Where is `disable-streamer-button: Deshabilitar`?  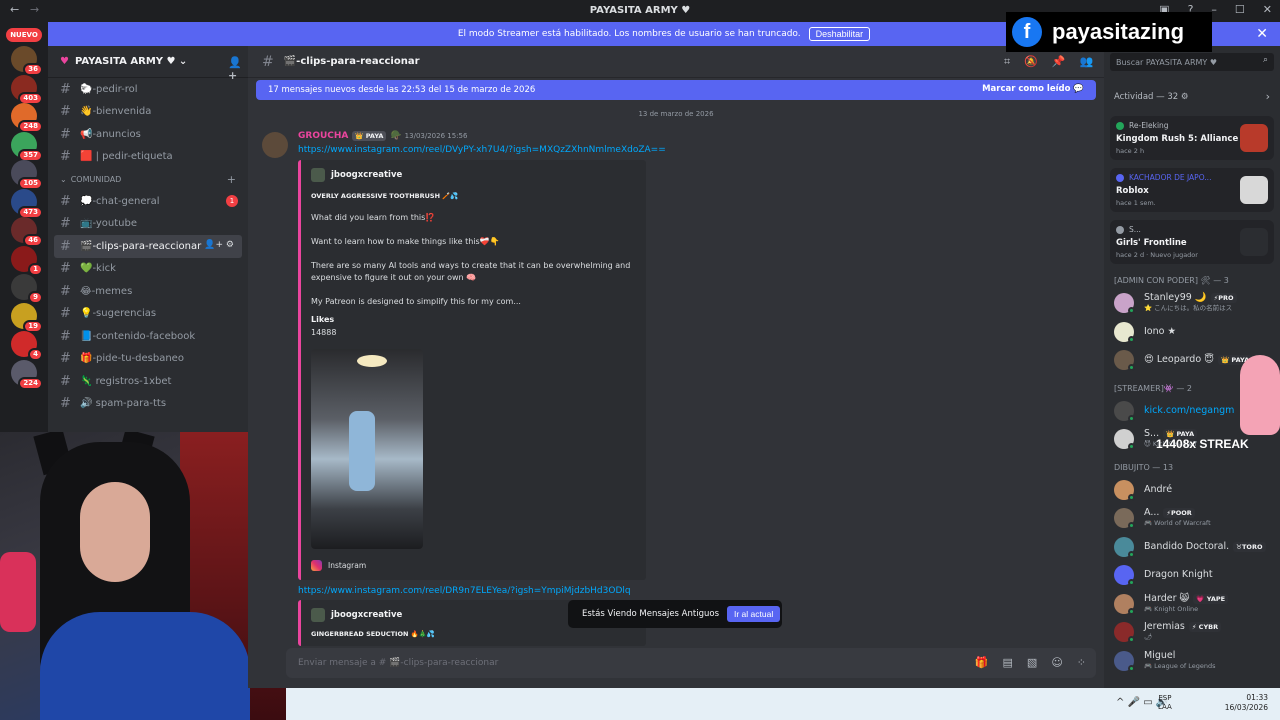 disable-streamer-button: Deshabilitar is located at coordinates (839, 34).